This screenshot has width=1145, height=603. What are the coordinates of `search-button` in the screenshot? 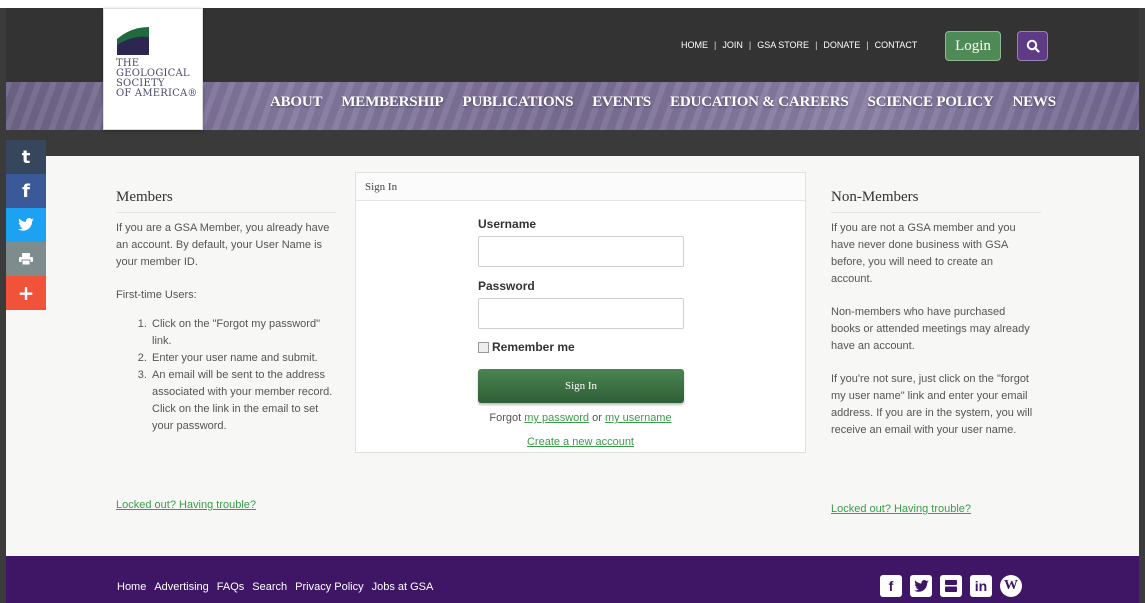 It's located at (1032, 46).